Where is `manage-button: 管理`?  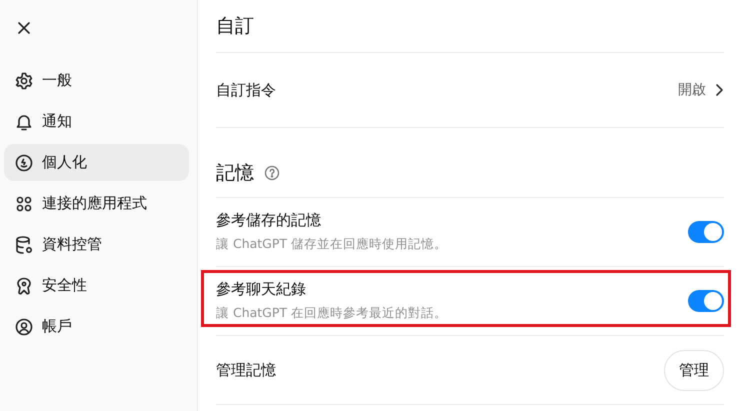 manage-button: 管理 is located at coordinates (694, 370).